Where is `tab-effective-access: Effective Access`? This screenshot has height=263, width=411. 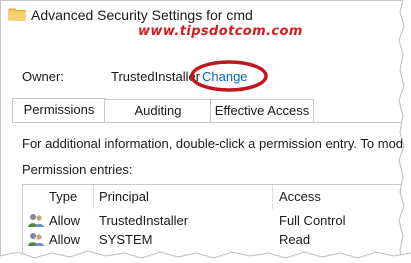
tab-effective-access: Effective Access is located at coordinates (262, 110).